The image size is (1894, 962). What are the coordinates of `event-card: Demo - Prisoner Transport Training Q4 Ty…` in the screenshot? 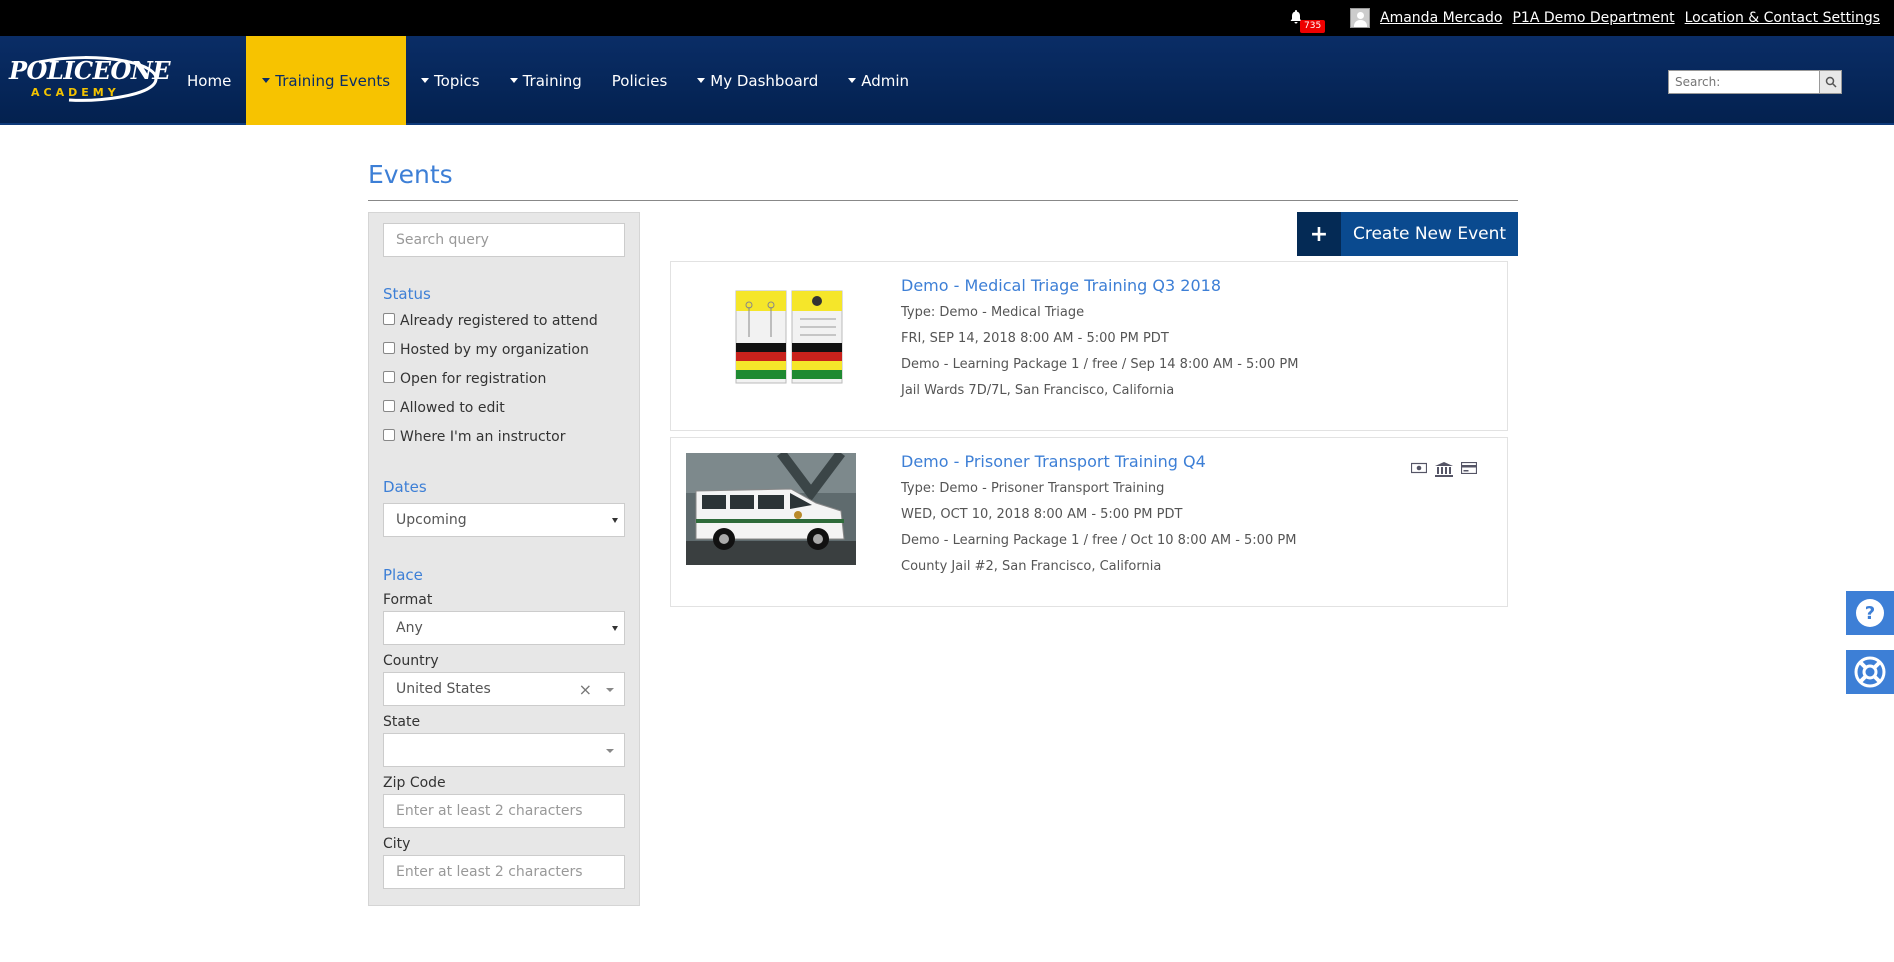 It's located at (1089, 522).